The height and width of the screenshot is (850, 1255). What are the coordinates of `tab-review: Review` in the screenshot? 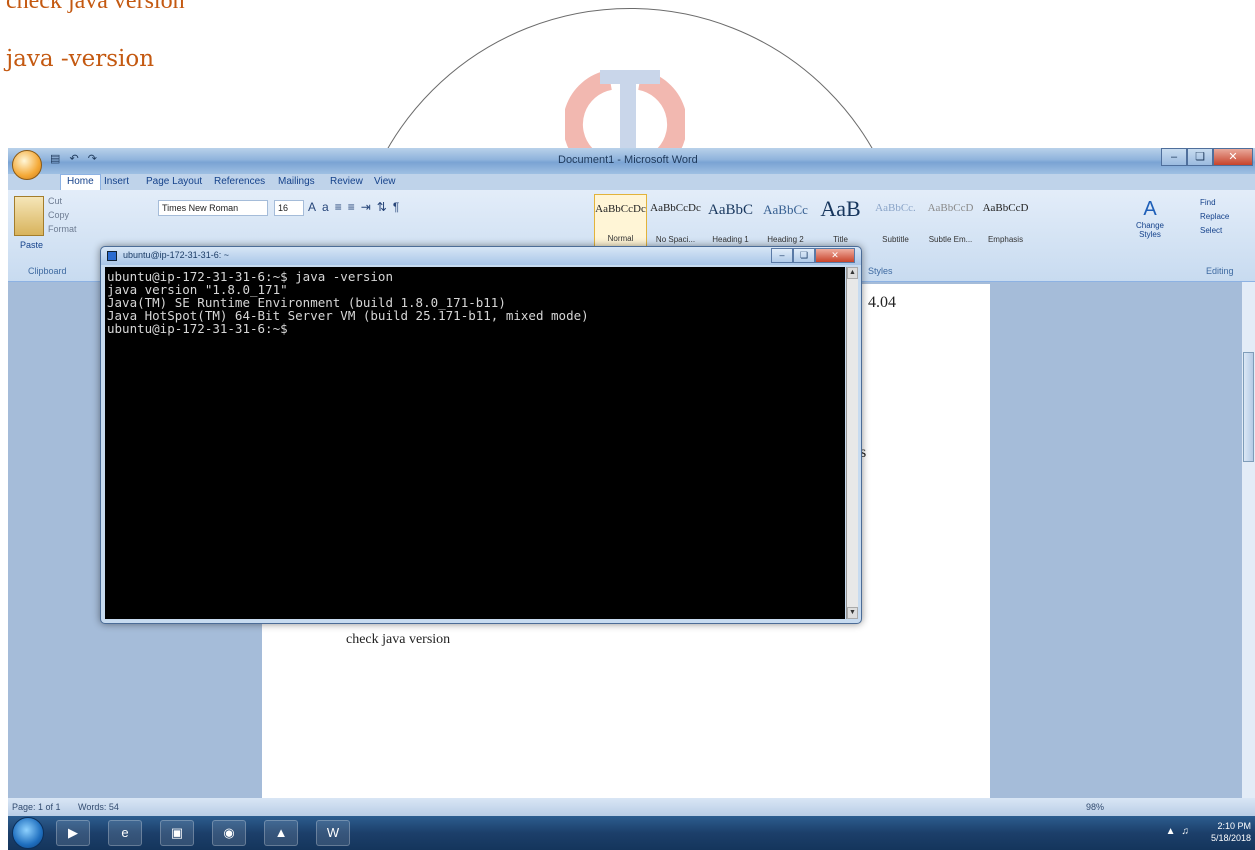 It's located at (346, 181).